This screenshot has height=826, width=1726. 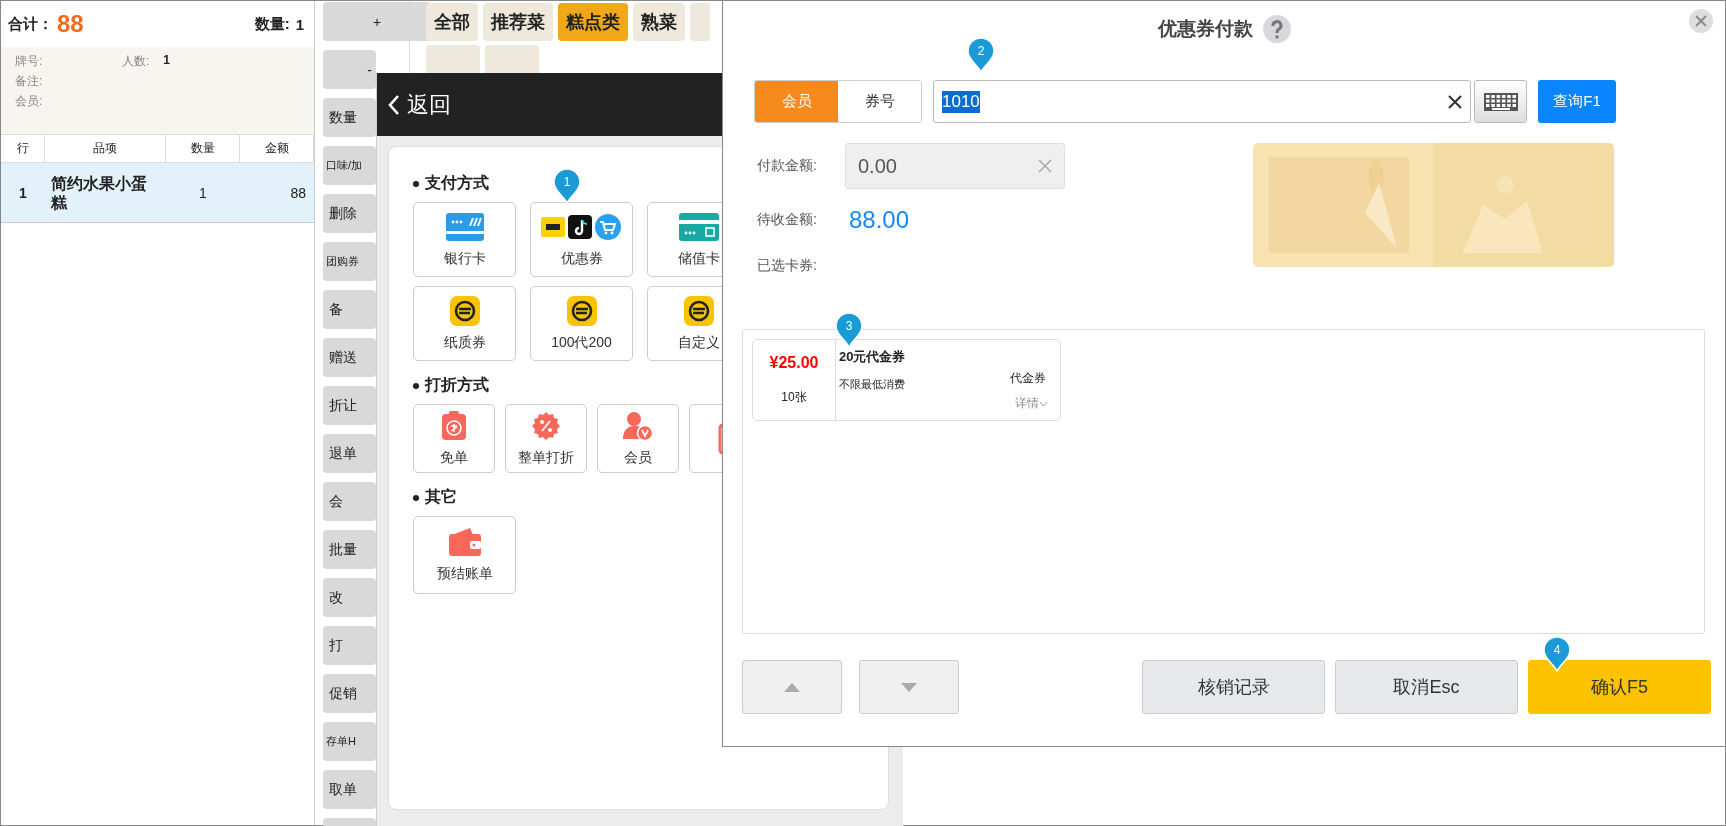 I want to click on function-button: 折让, so click(x=349, y=405).